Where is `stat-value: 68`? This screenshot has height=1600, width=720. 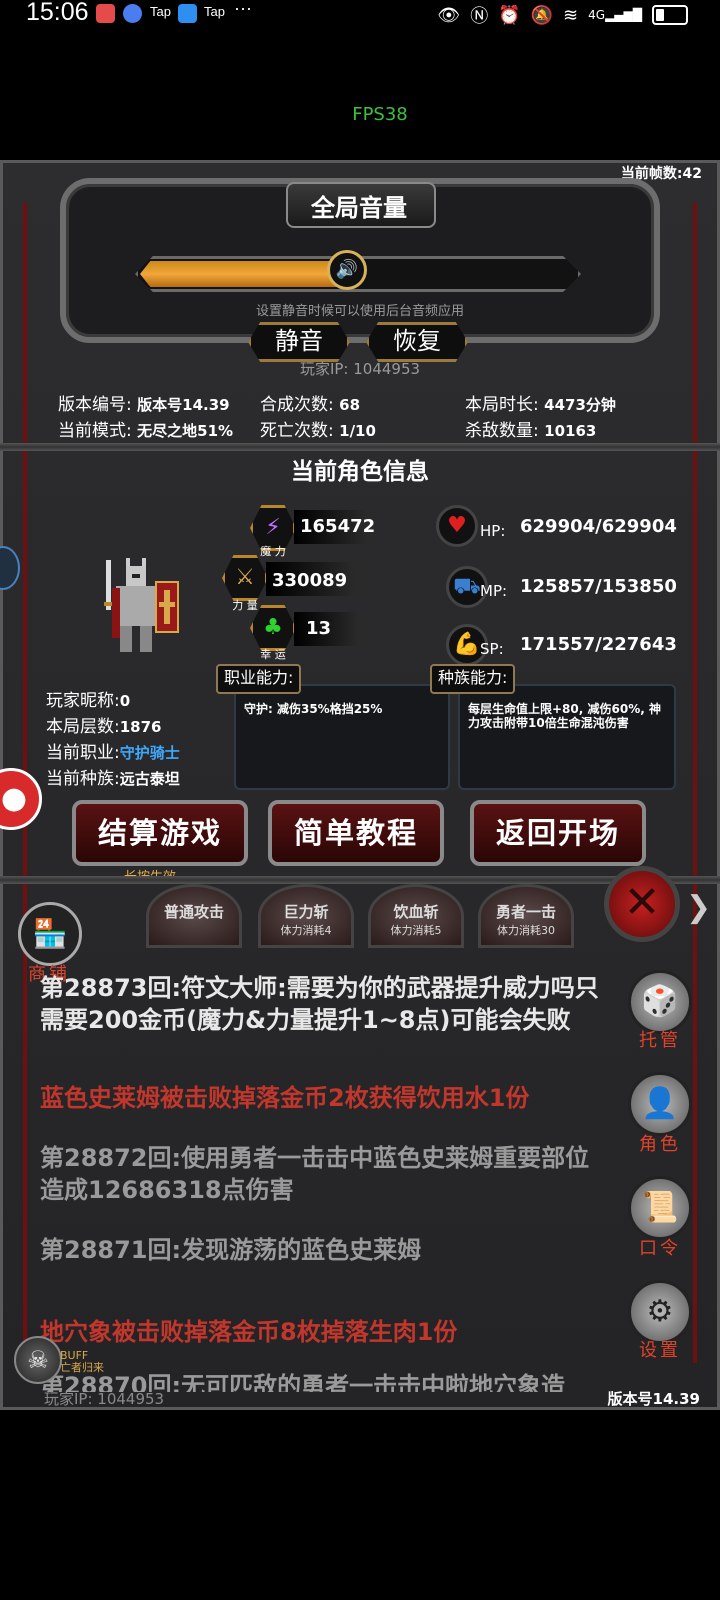 stat-value: 68 is located at coordinates (350, 405).